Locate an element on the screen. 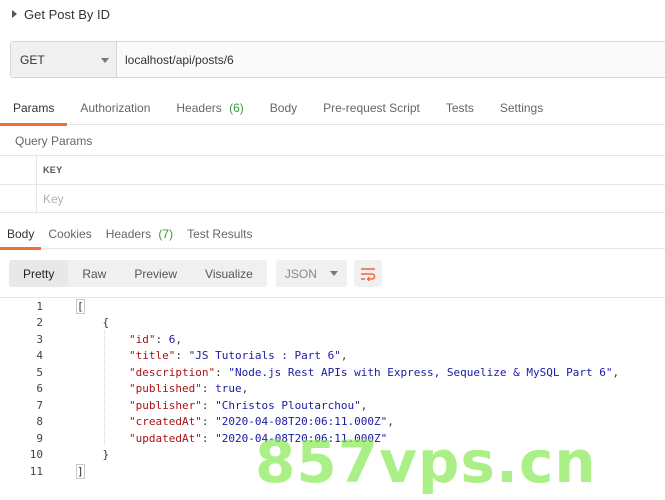  tab-label: Cookies is located at coordinates (70, 234).